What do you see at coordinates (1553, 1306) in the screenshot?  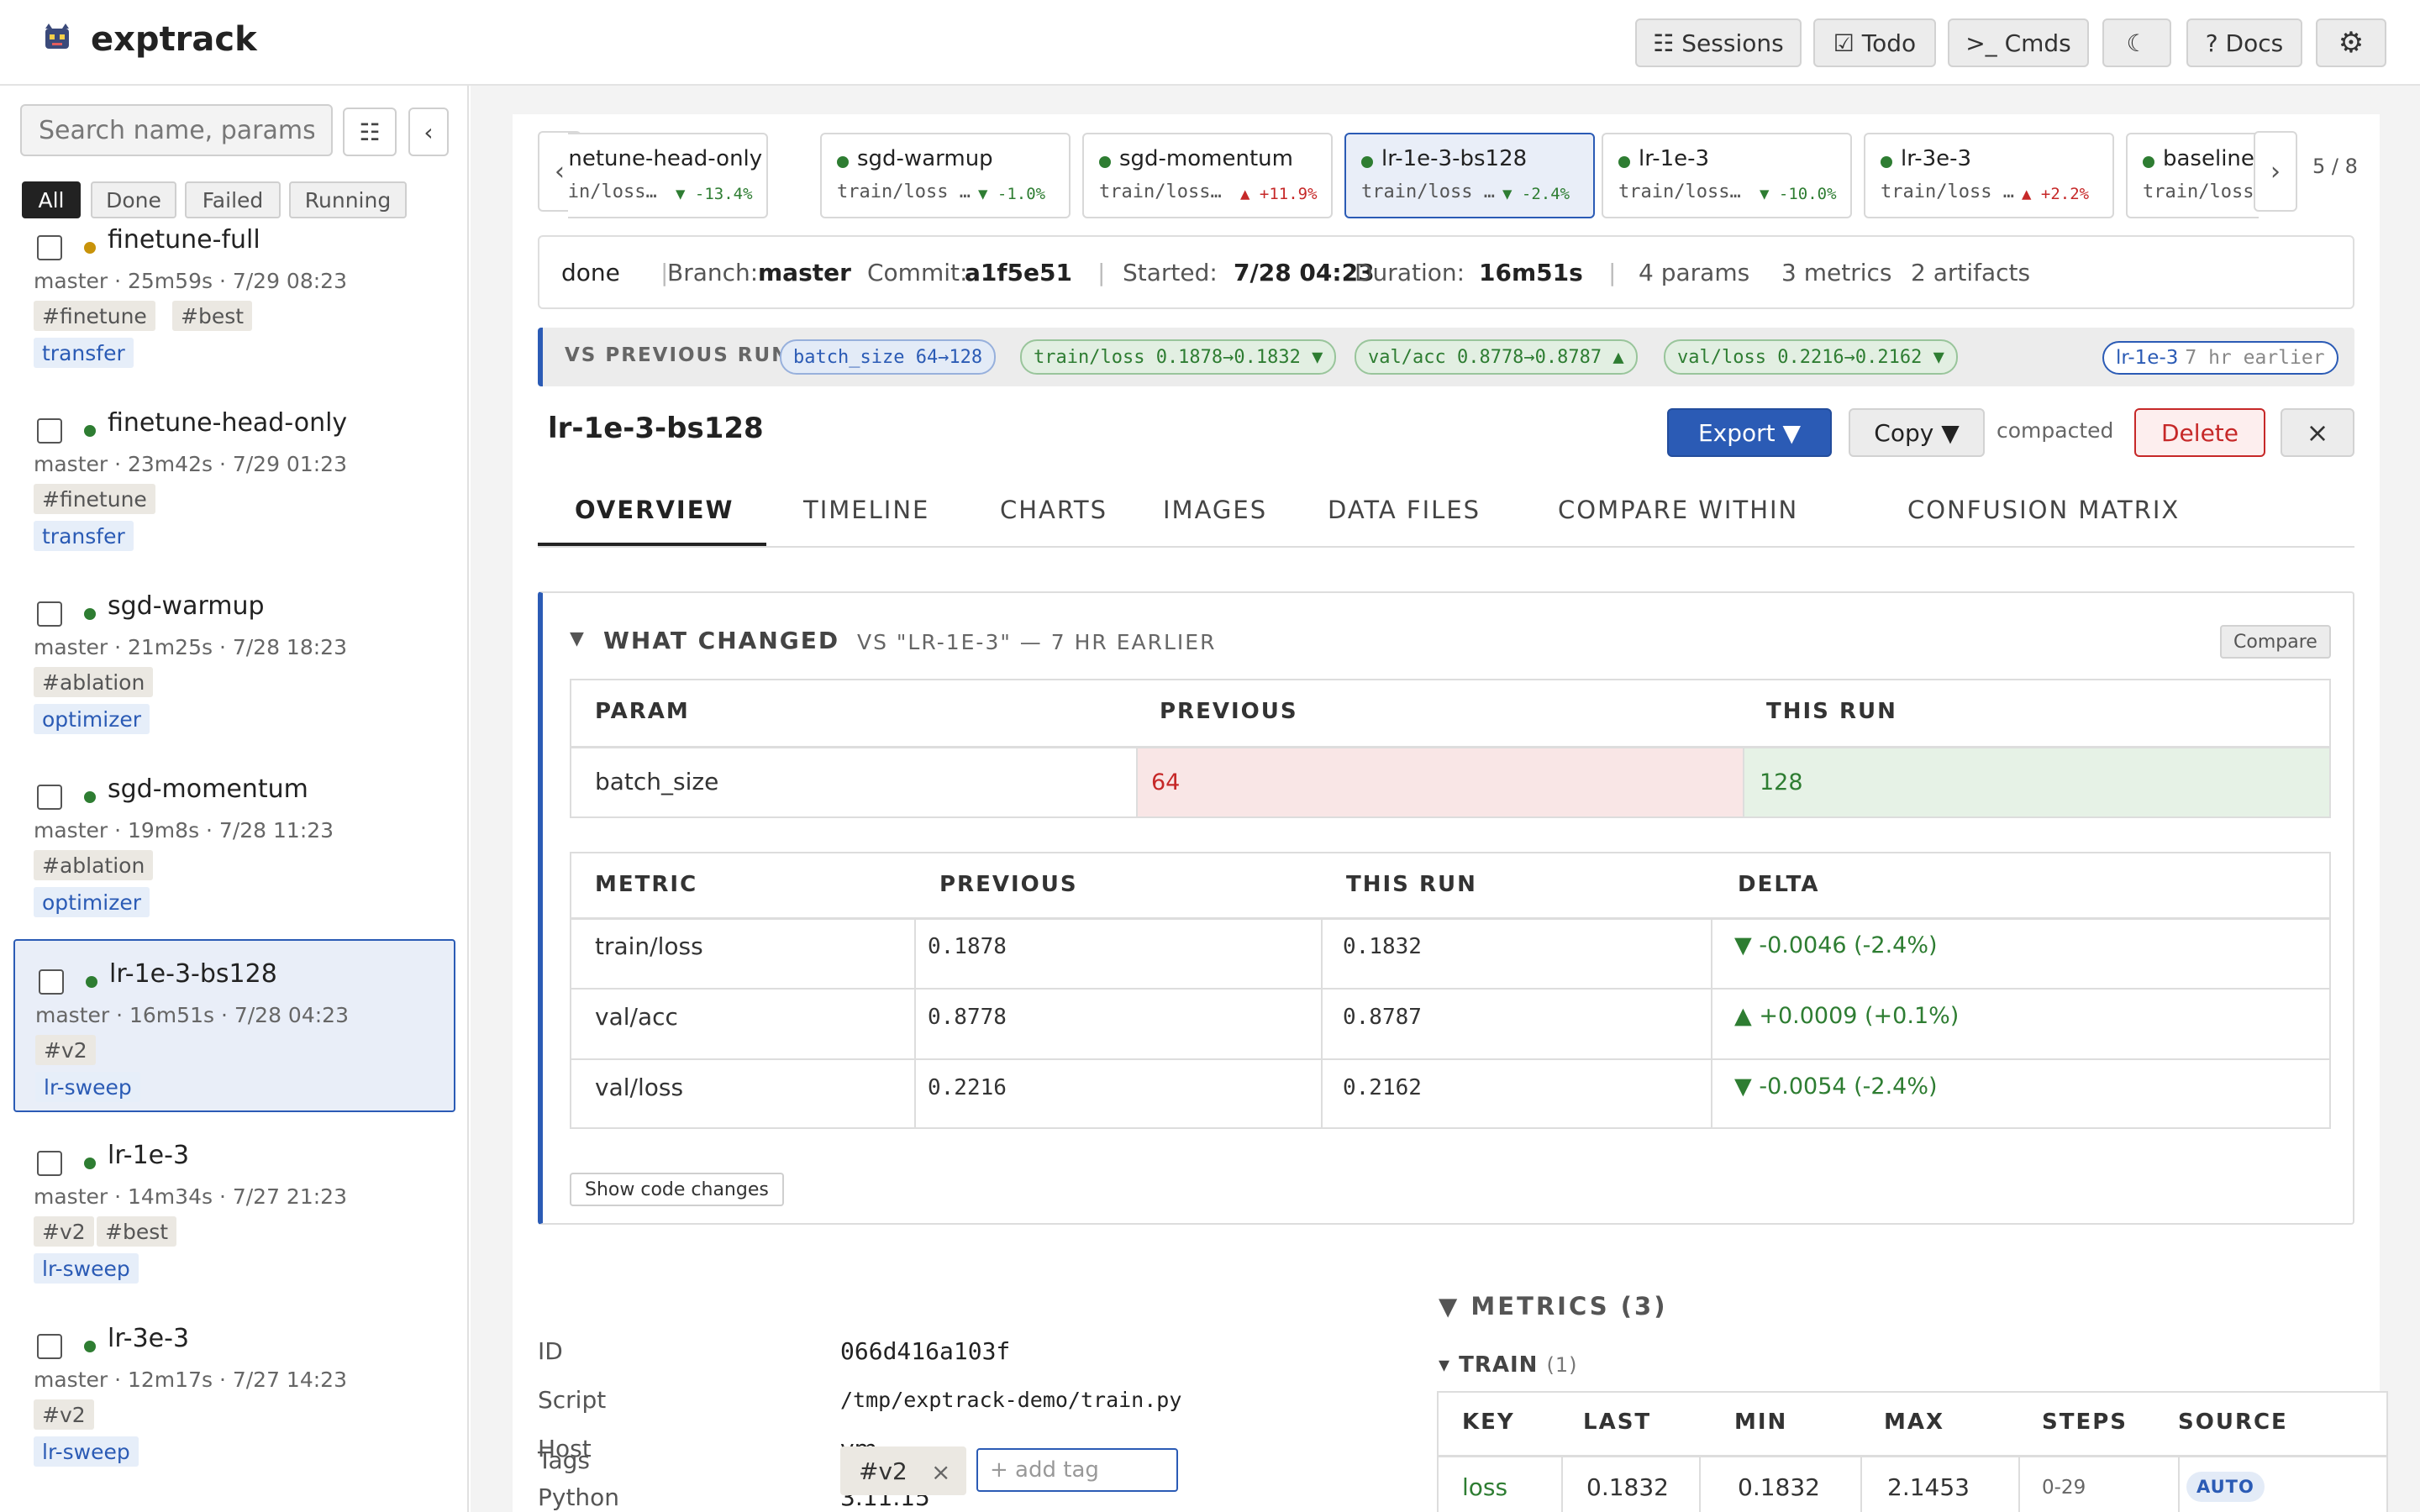 I see `metrics-section-title: ▼ METRICS (3)` at bounding box center [1553, 1306].